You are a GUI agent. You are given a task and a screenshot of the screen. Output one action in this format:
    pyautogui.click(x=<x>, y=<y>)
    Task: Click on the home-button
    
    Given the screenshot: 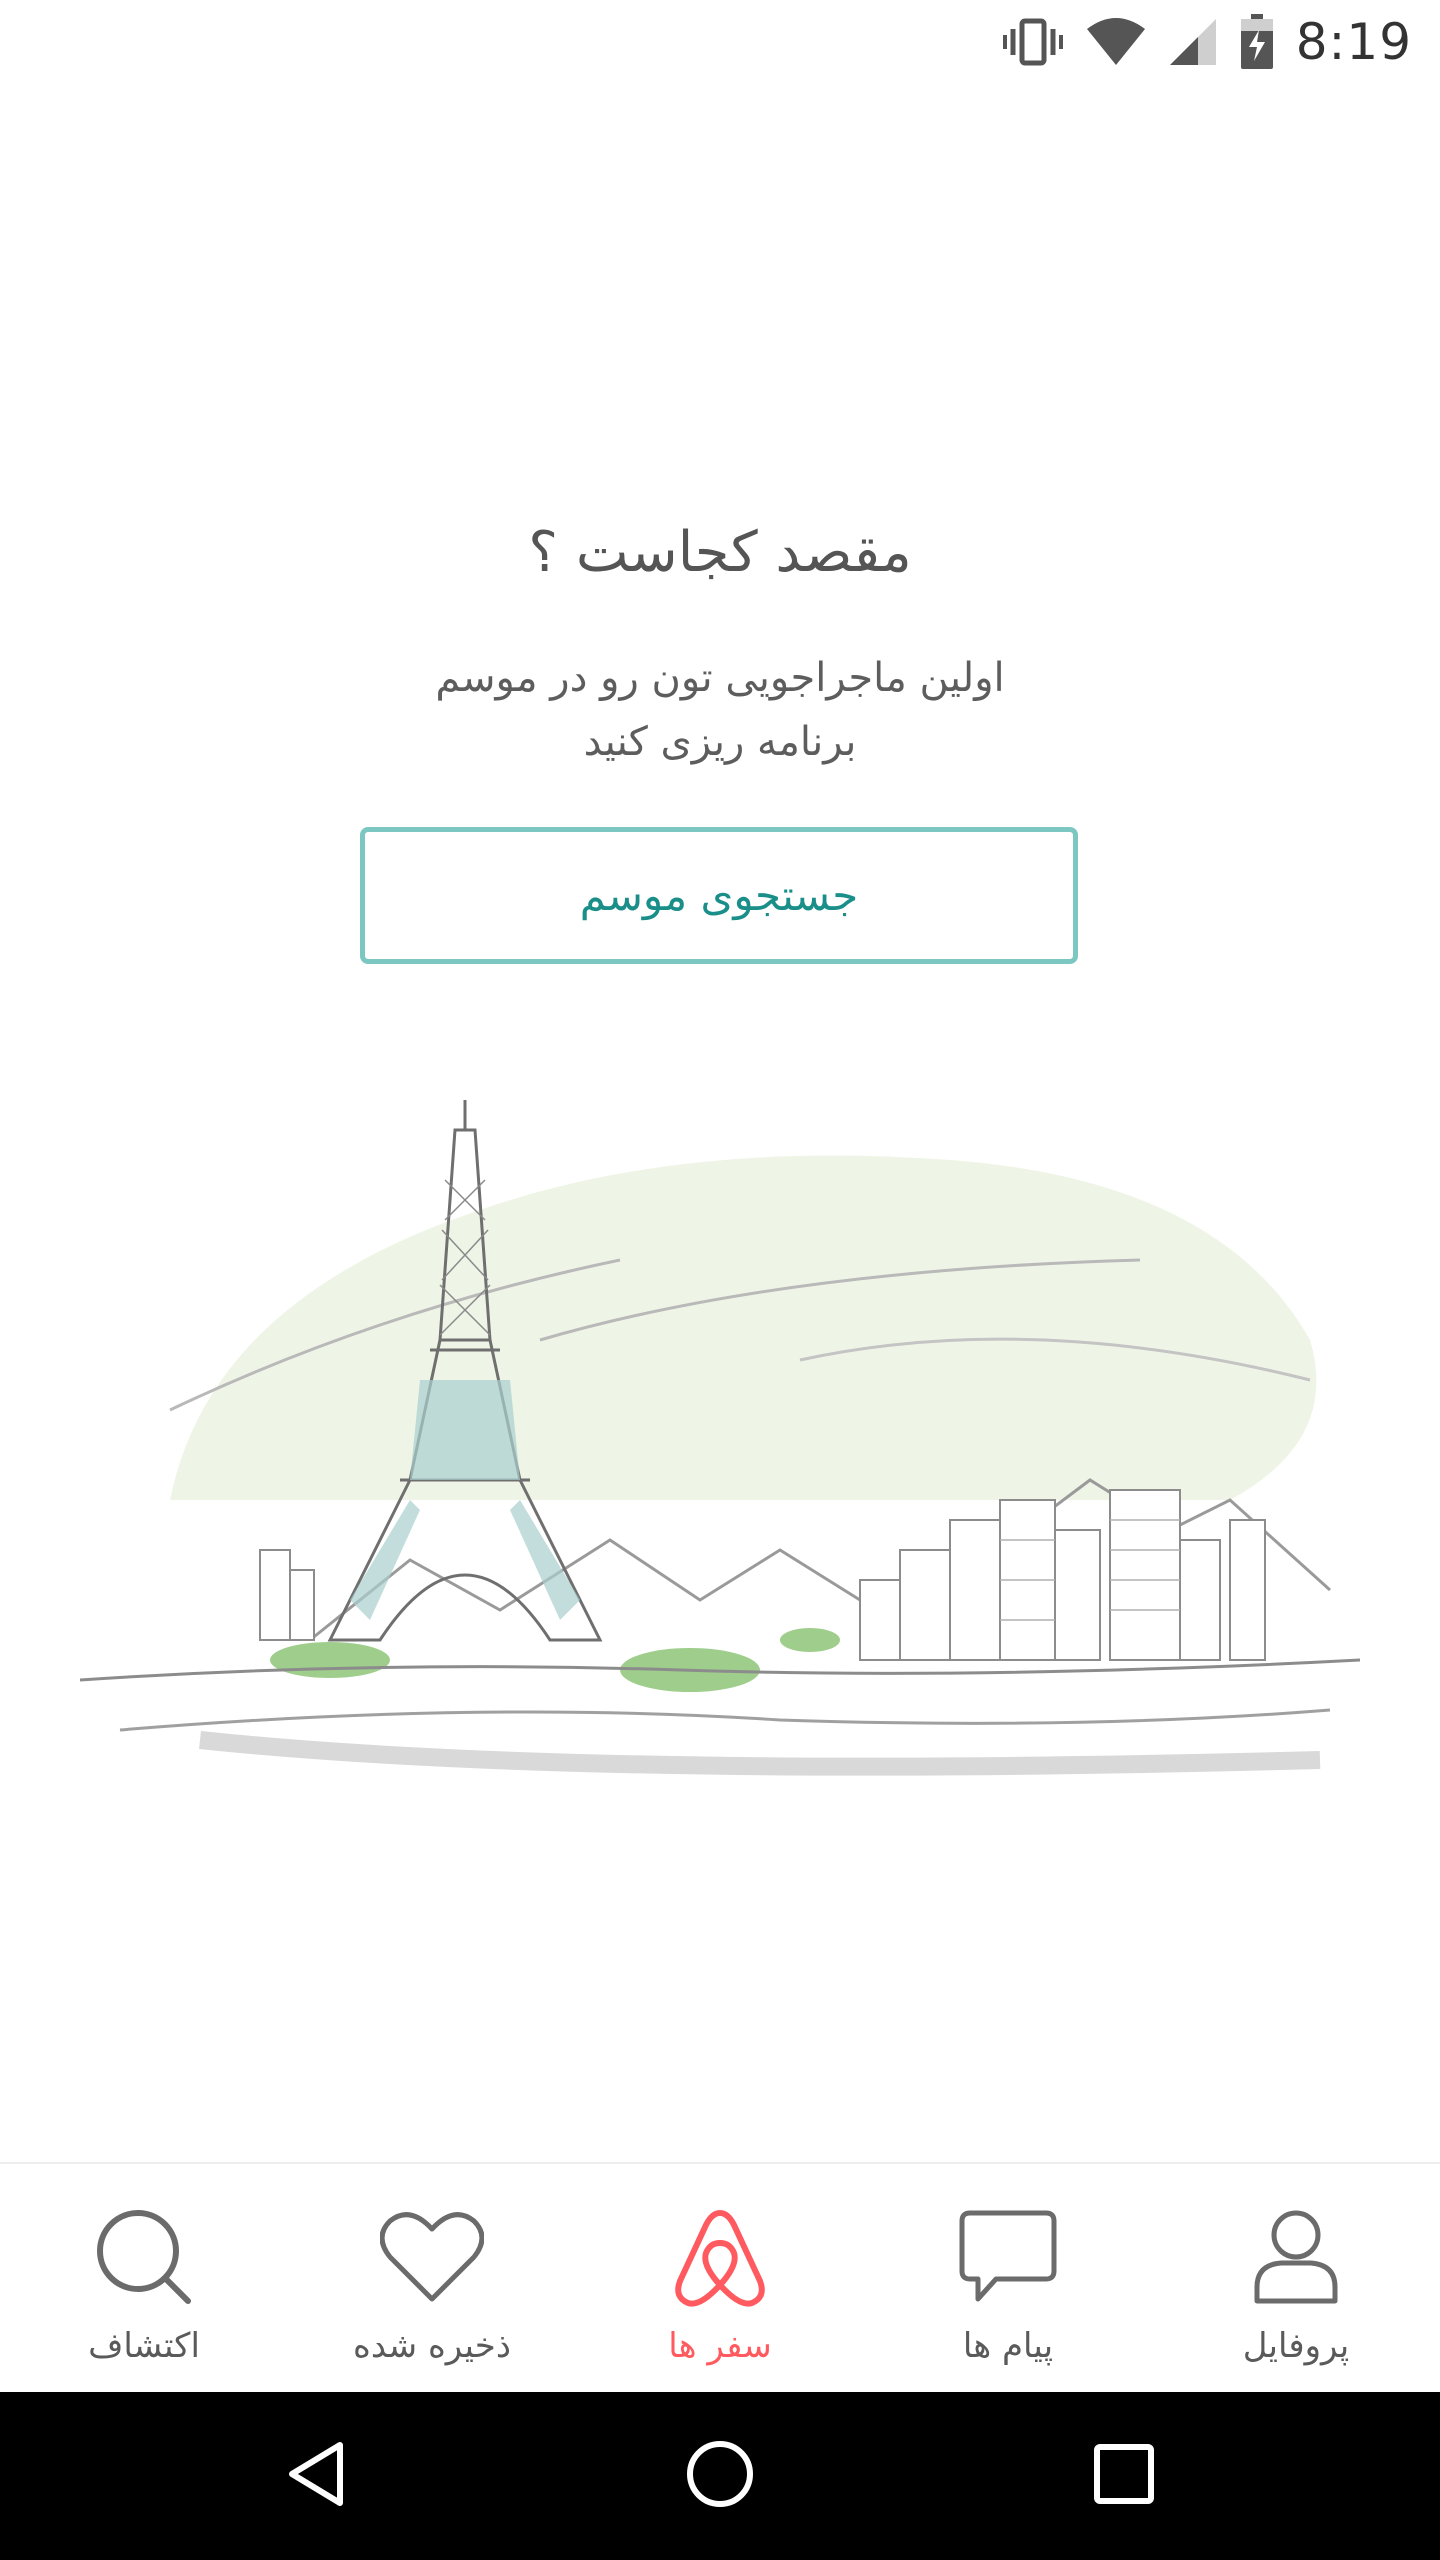 What is the action you would take?
    pyautogui.click(x=720, y=2476)
    